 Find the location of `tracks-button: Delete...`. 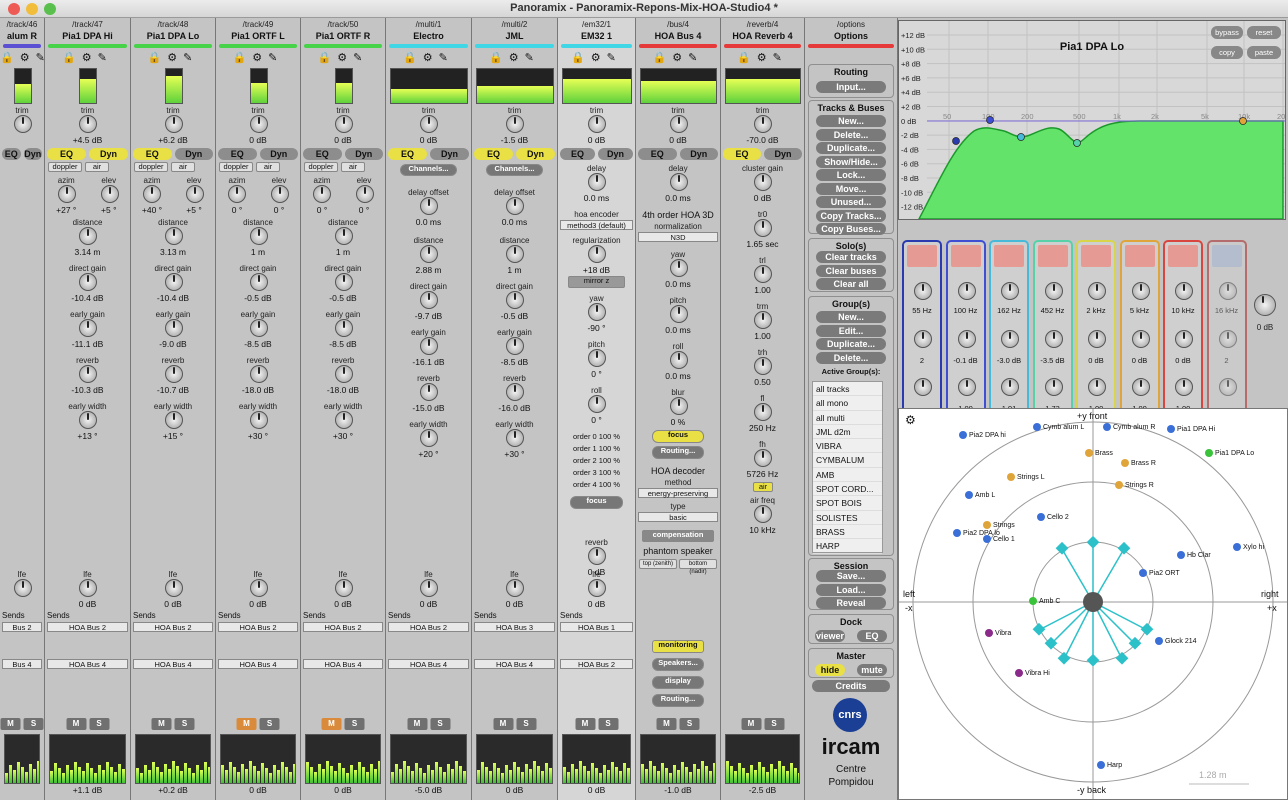

tracks-button: Delete... is located at coordinates (851, 134).